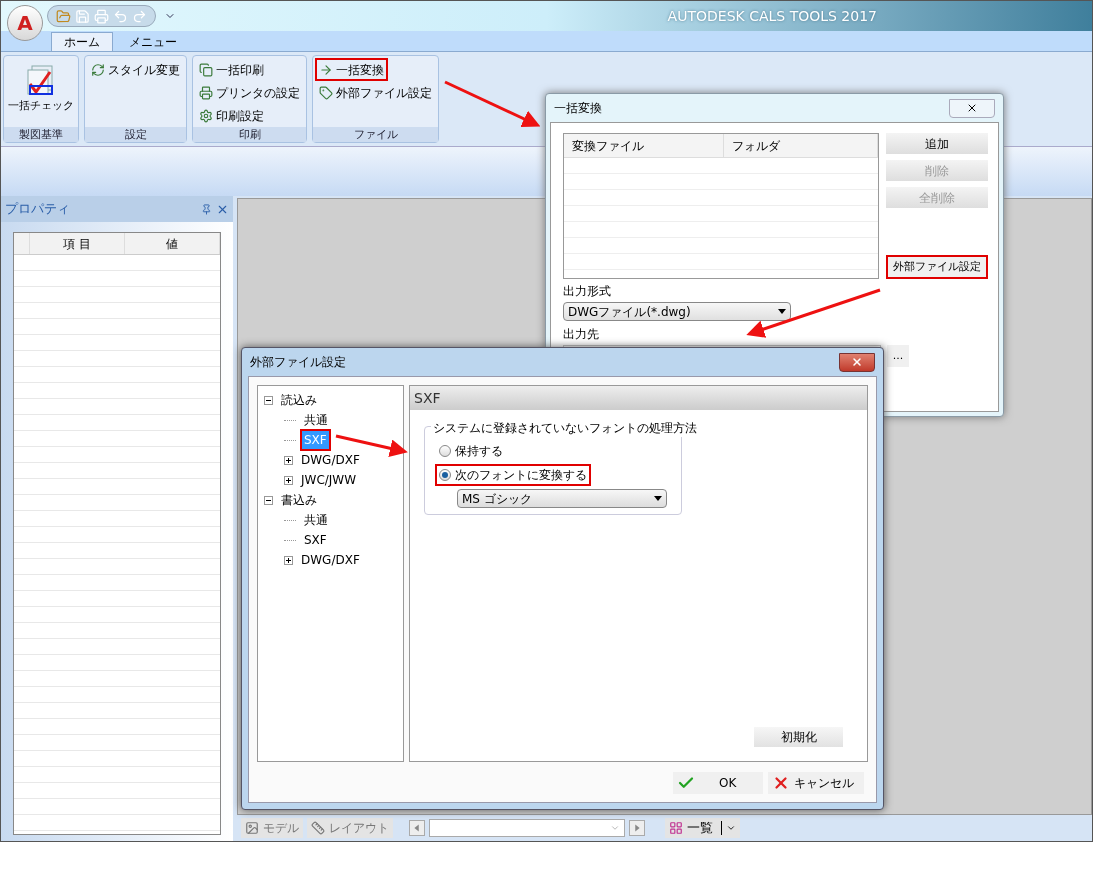 This screenshot has height=884, width=1115. What do you see at coordinates (375, 134) in the screenshot?
I see `ribbon-group-label: ファイル` at bounding box center [375, 134].